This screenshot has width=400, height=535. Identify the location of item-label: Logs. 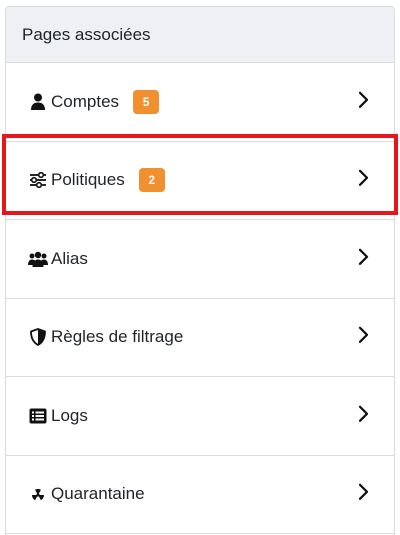
(69, 415).